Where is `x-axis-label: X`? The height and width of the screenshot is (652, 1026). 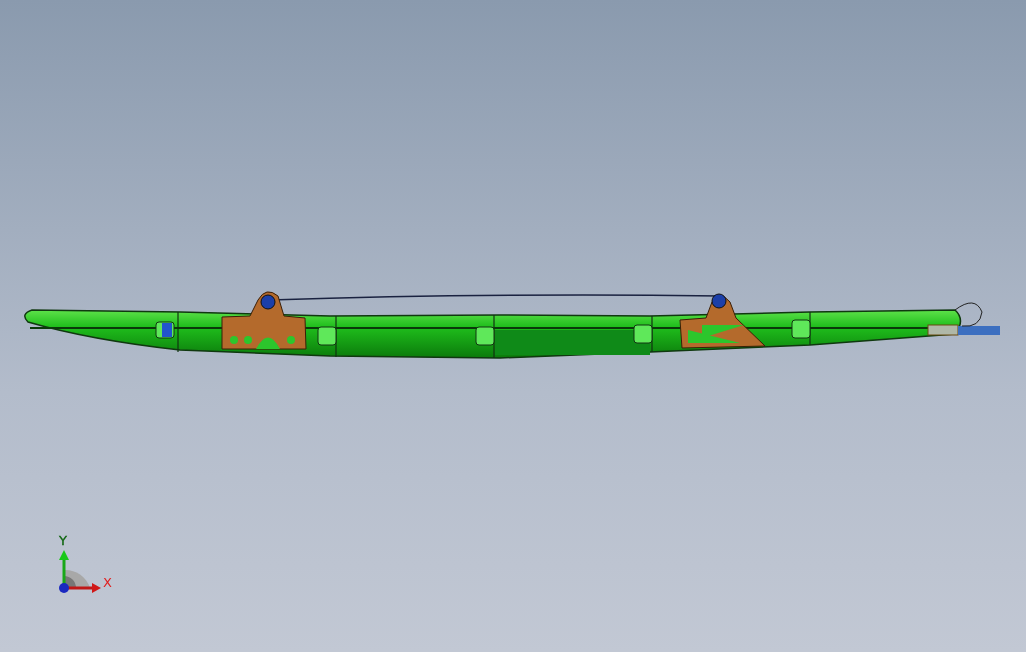 x-axis-label: X is located at coordinates (107, 582).